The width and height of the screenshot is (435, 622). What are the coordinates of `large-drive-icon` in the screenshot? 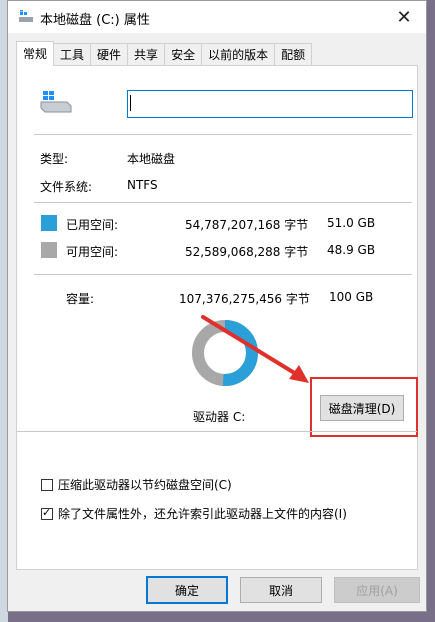 It's located at (56, 102).